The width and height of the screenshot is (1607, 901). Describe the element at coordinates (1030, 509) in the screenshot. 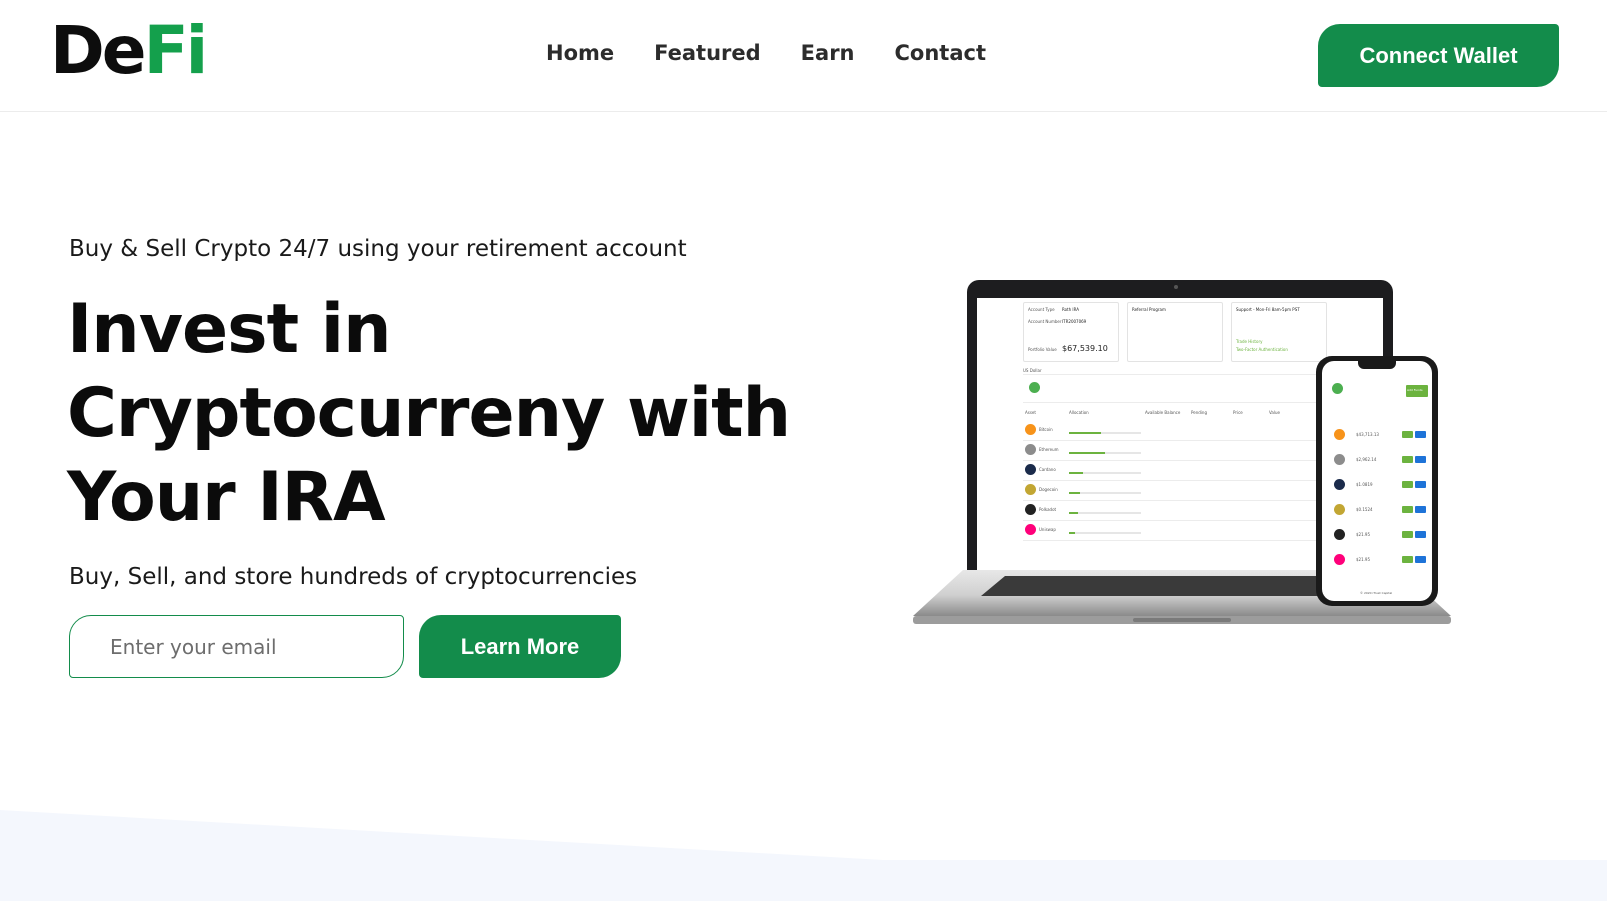

I see `asset-polkadot-icon` at that location.